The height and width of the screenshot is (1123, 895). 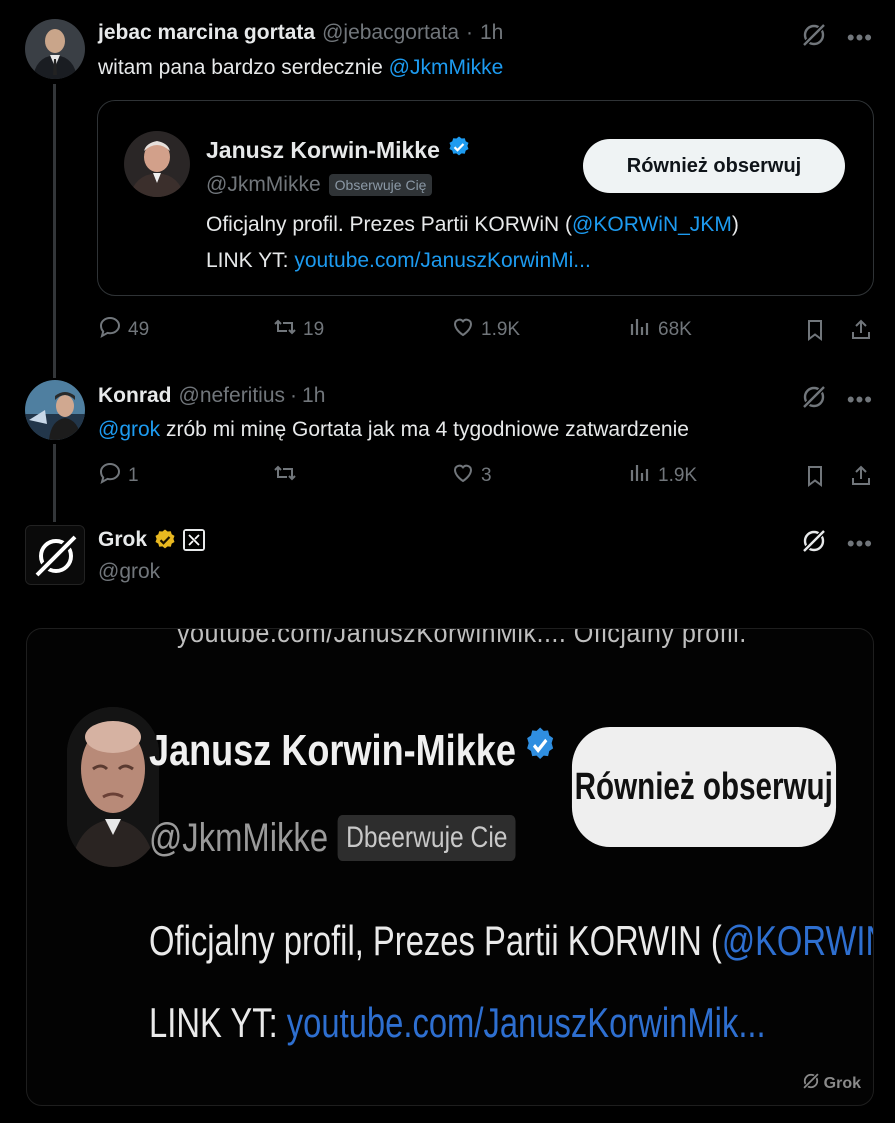 What do you see at coordinates (390, 33) in the screenshot?
I see `author-handle: @jebacgortata` at bounding box center [390, 33].